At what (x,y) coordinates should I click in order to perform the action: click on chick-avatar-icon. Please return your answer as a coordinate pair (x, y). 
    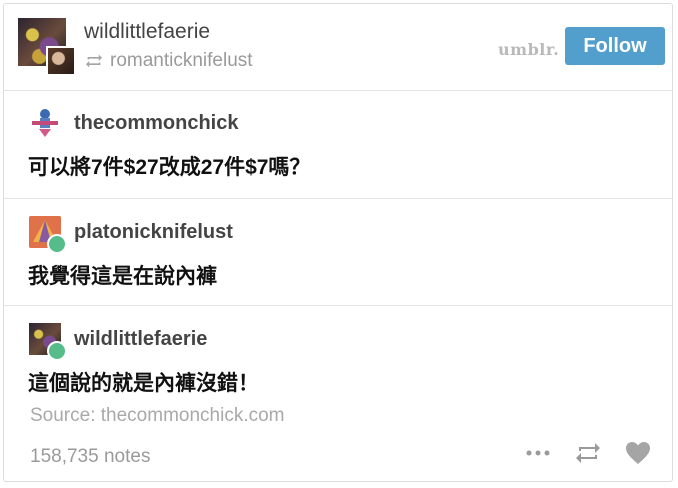
    Looking at the image, I should click on (45, 123).